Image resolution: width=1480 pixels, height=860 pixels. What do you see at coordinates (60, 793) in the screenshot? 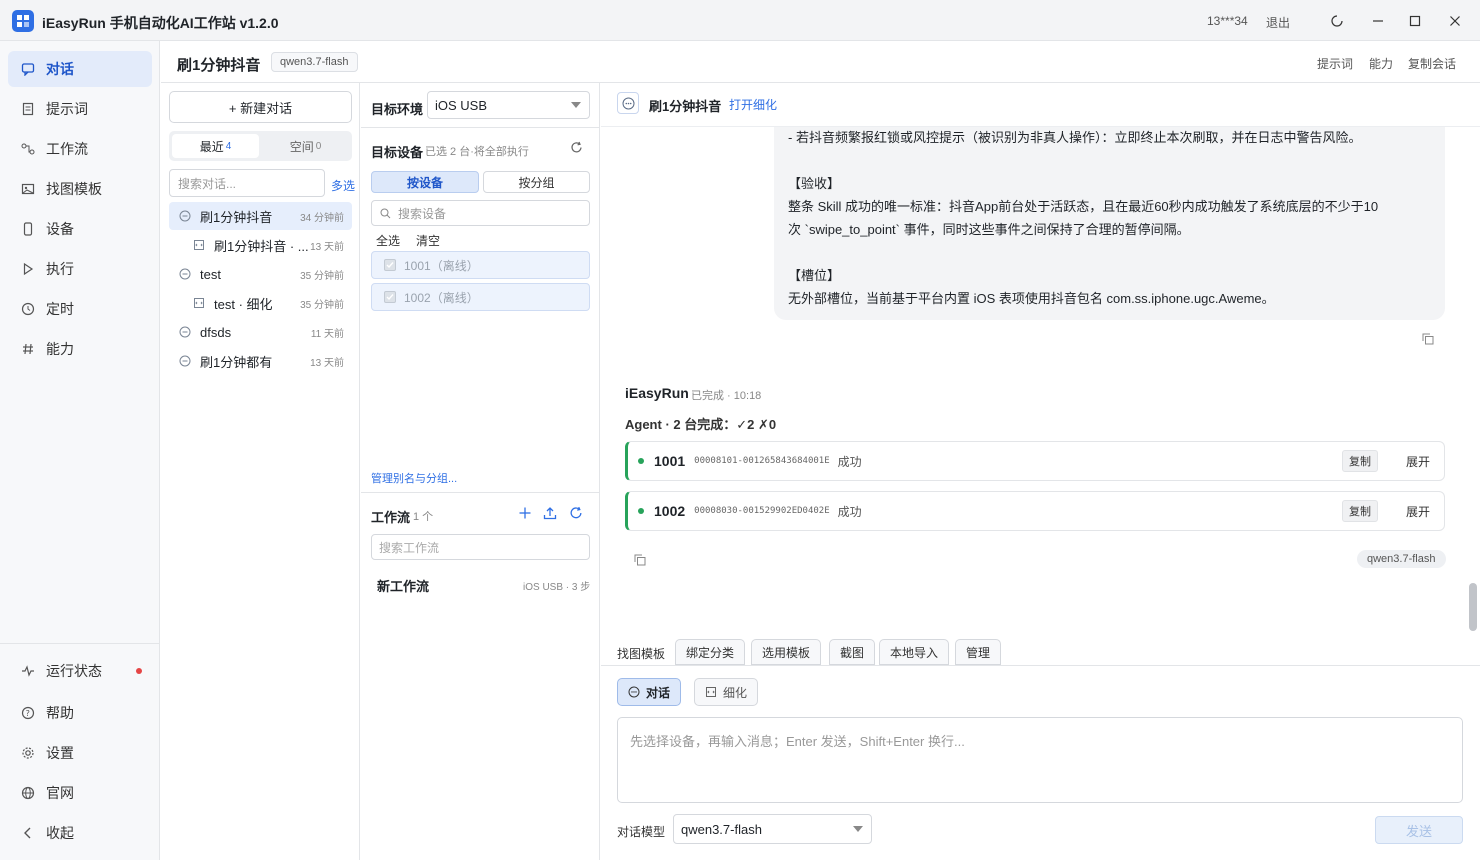
I see `nav-label: 官网` at bounding box center [60, 793].